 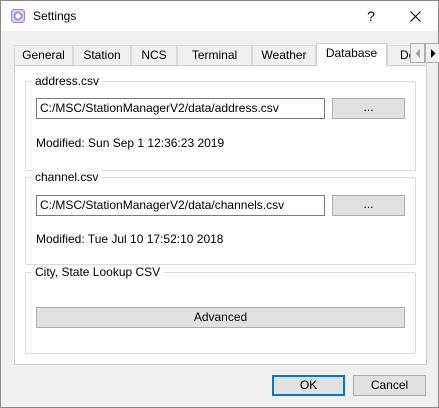 I want to click on tab-ncs: NCS, so click(x=154, y=55).